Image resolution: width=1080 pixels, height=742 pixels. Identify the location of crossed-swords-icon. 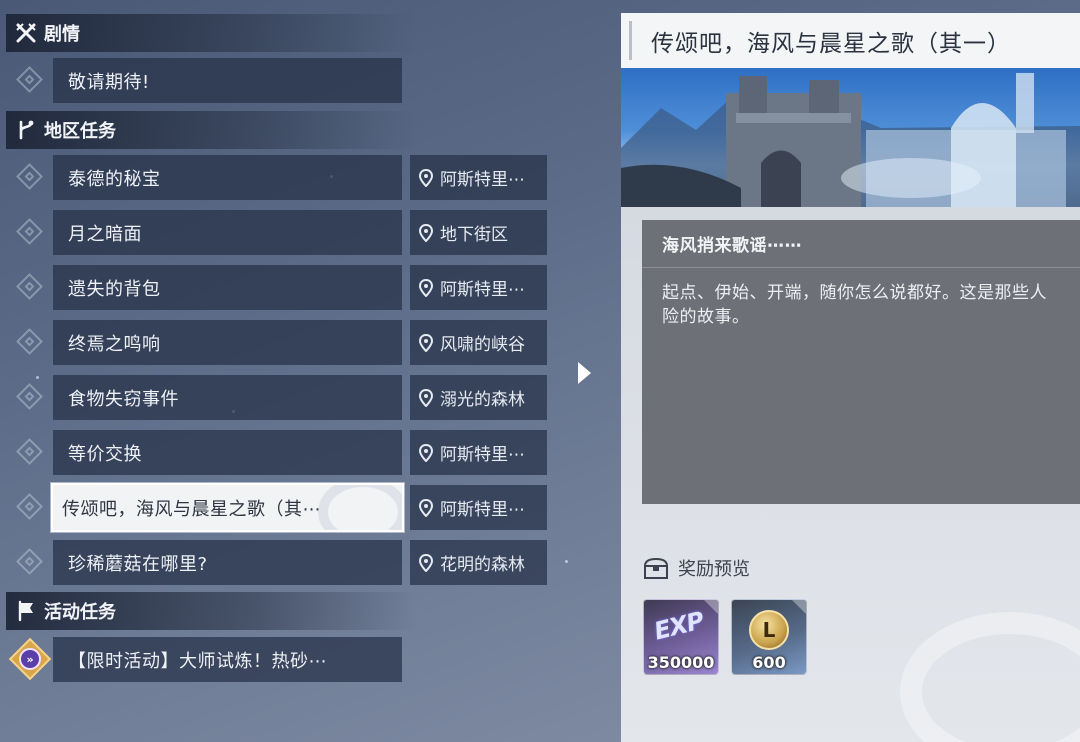
(26, 33).